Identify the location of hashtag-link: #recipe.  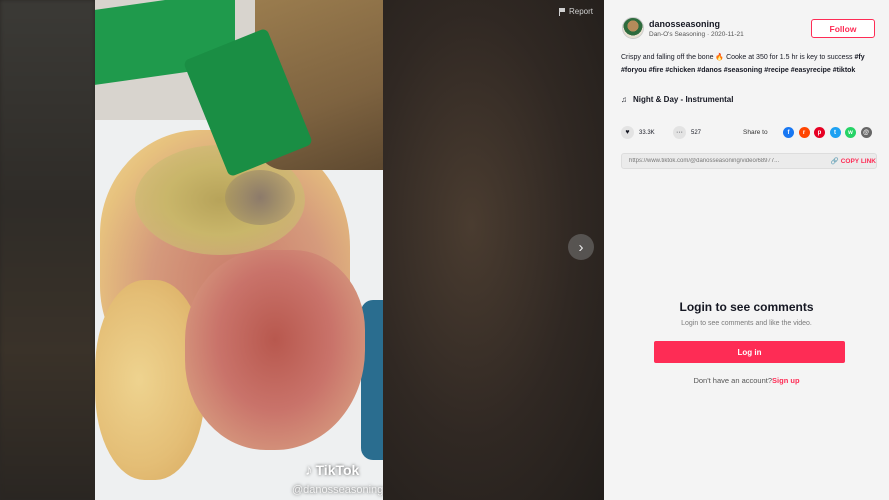
(776, 70).